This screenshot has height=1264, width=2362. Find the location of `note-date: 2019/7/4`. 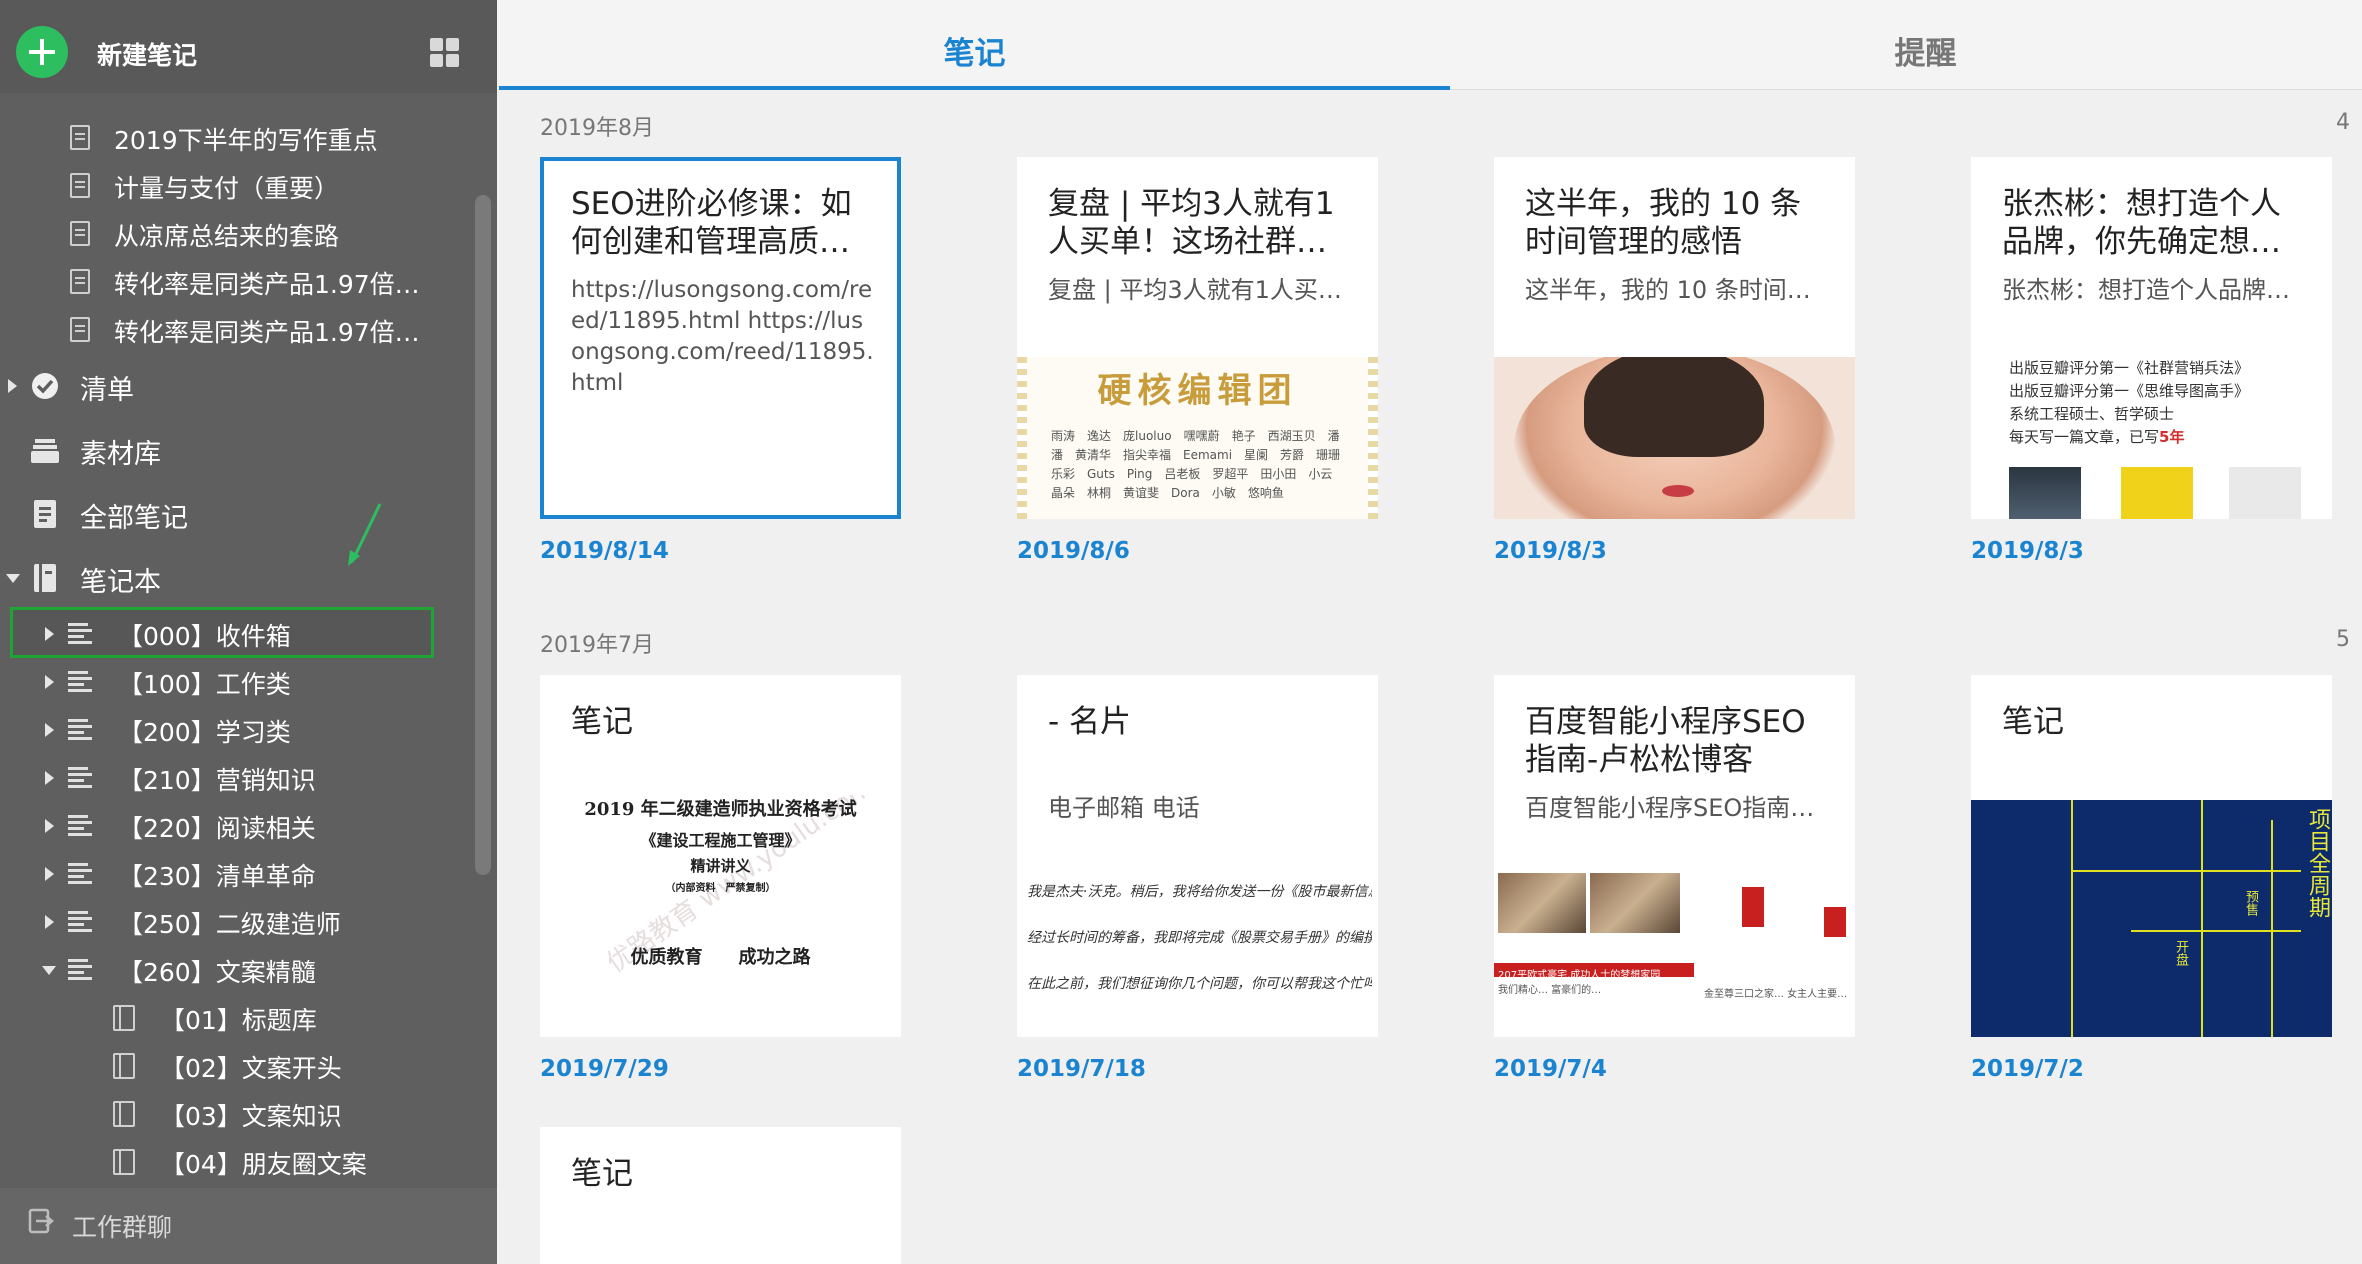

note-date: 2019/7/4 is located at coordinates (1550, 1069).